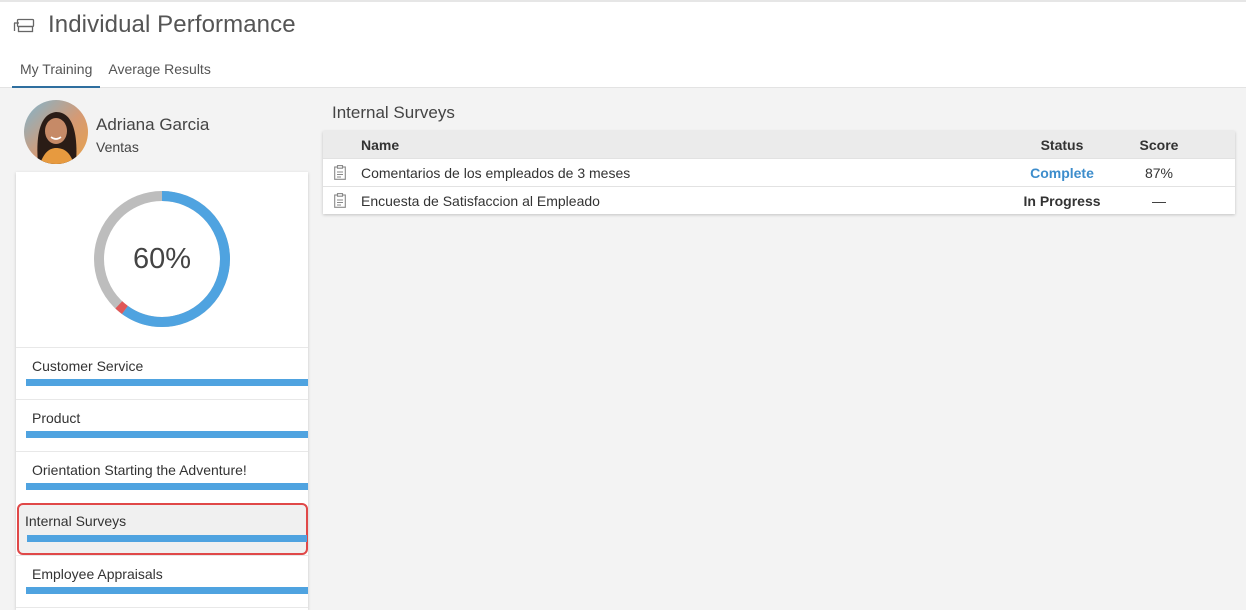 This screenshot has height=610, width=1246. I want to click on row-name: Encuesta de Satisfaccion al Empleado, so click(480, 201).